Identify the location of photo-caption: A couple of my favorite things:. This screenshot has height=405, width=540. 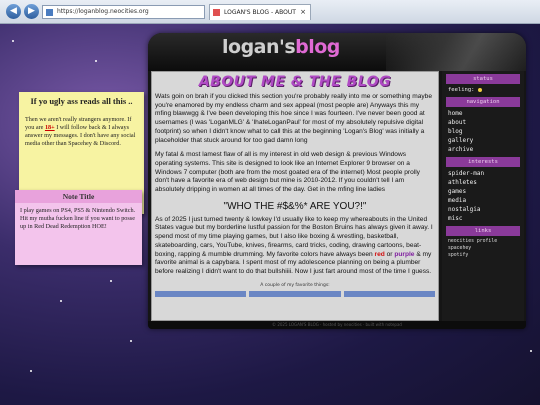
(295, 285).